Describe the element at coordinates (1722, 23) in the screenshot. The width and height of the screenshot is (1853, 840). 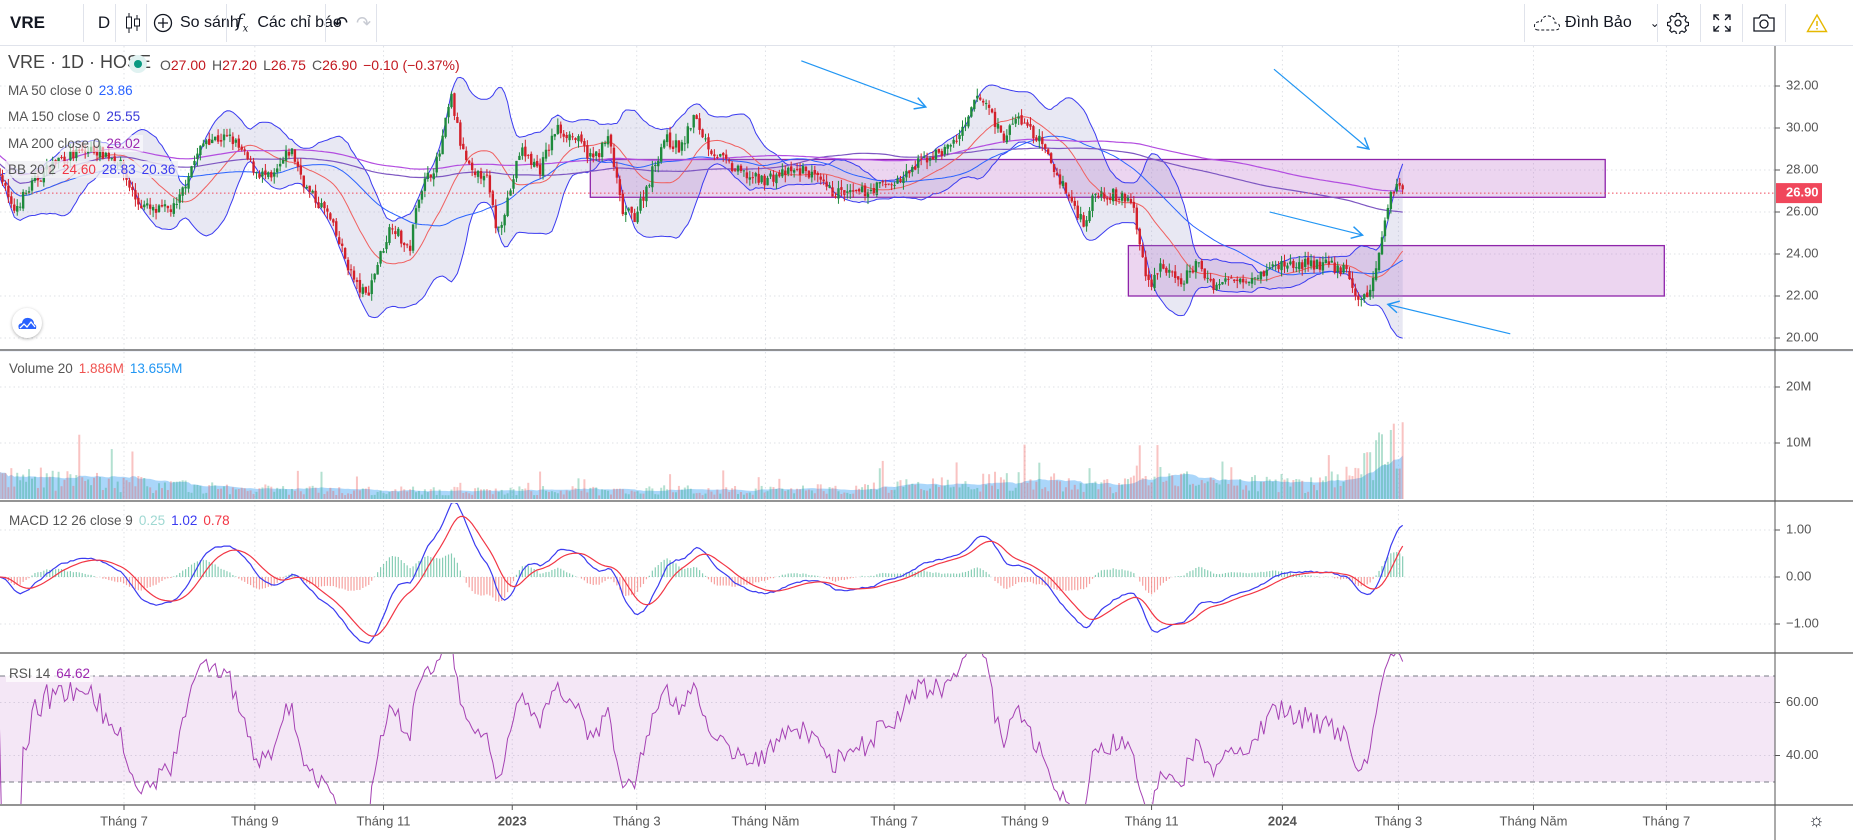
I see `fullscreen-button` at that location.